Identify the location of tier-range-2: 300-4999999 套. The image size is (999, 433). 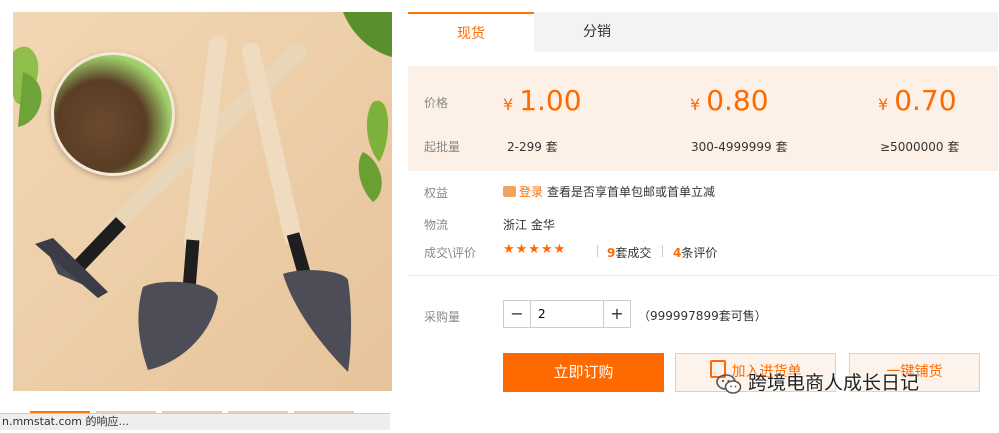
(739, 147).